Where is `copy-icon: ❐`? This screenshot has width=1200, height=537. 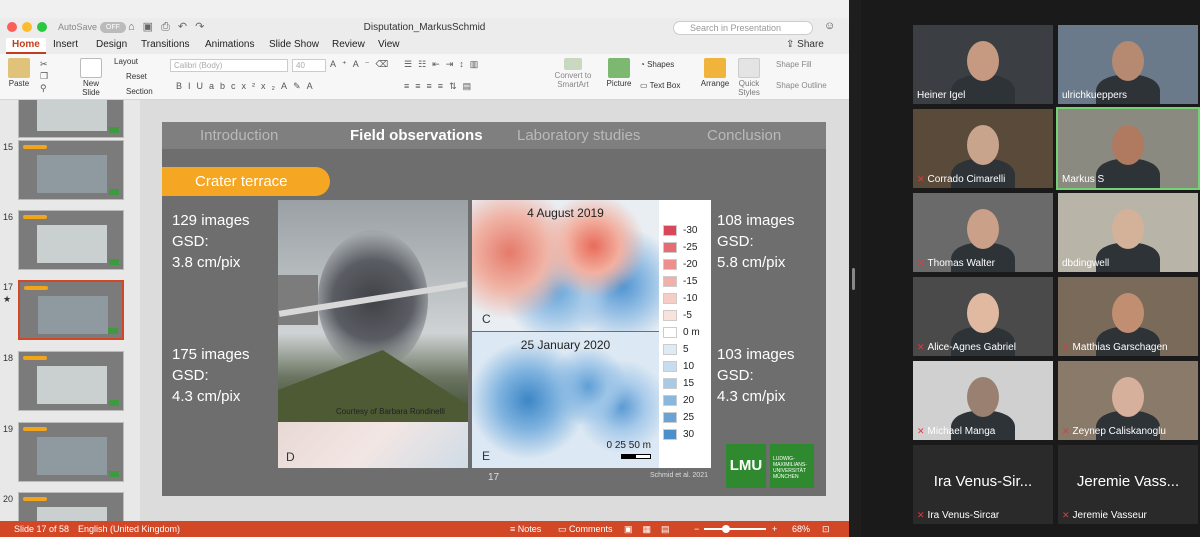
copy-icon: ❐ is located at coordinates (44, 76).